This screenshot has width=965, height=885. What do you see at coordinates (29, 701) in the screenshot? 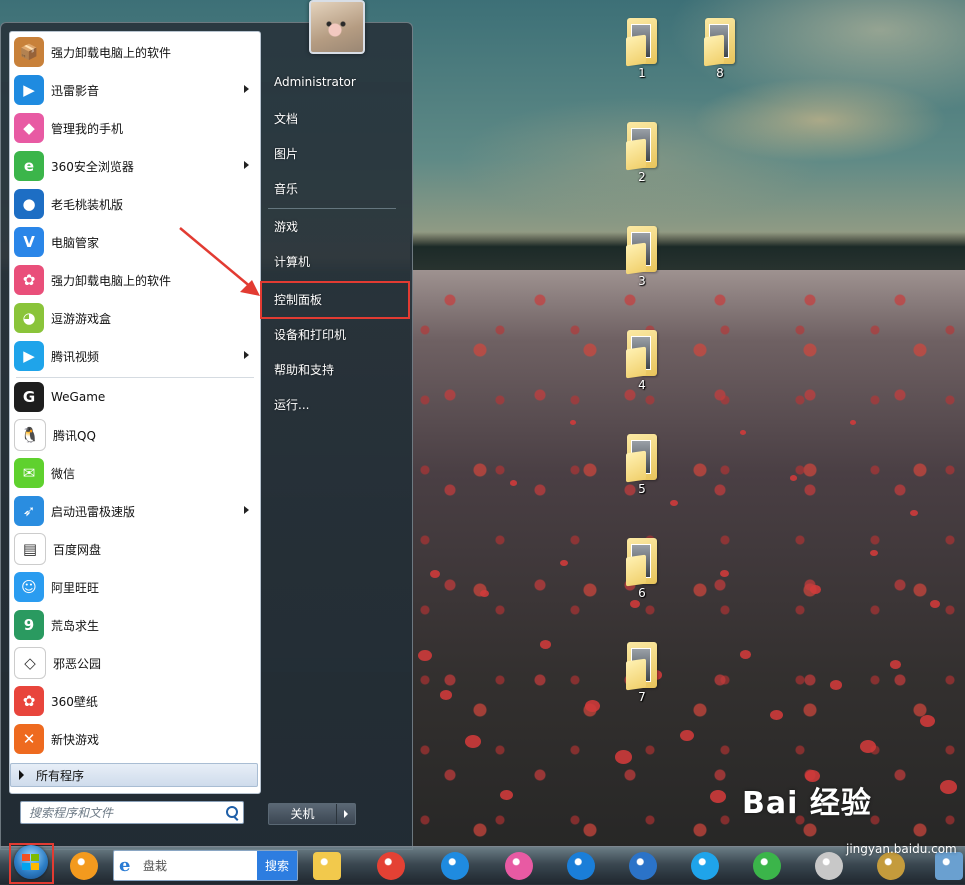
I see `360-wallpaper-icon: ✿` at bounding box center [29, 701].